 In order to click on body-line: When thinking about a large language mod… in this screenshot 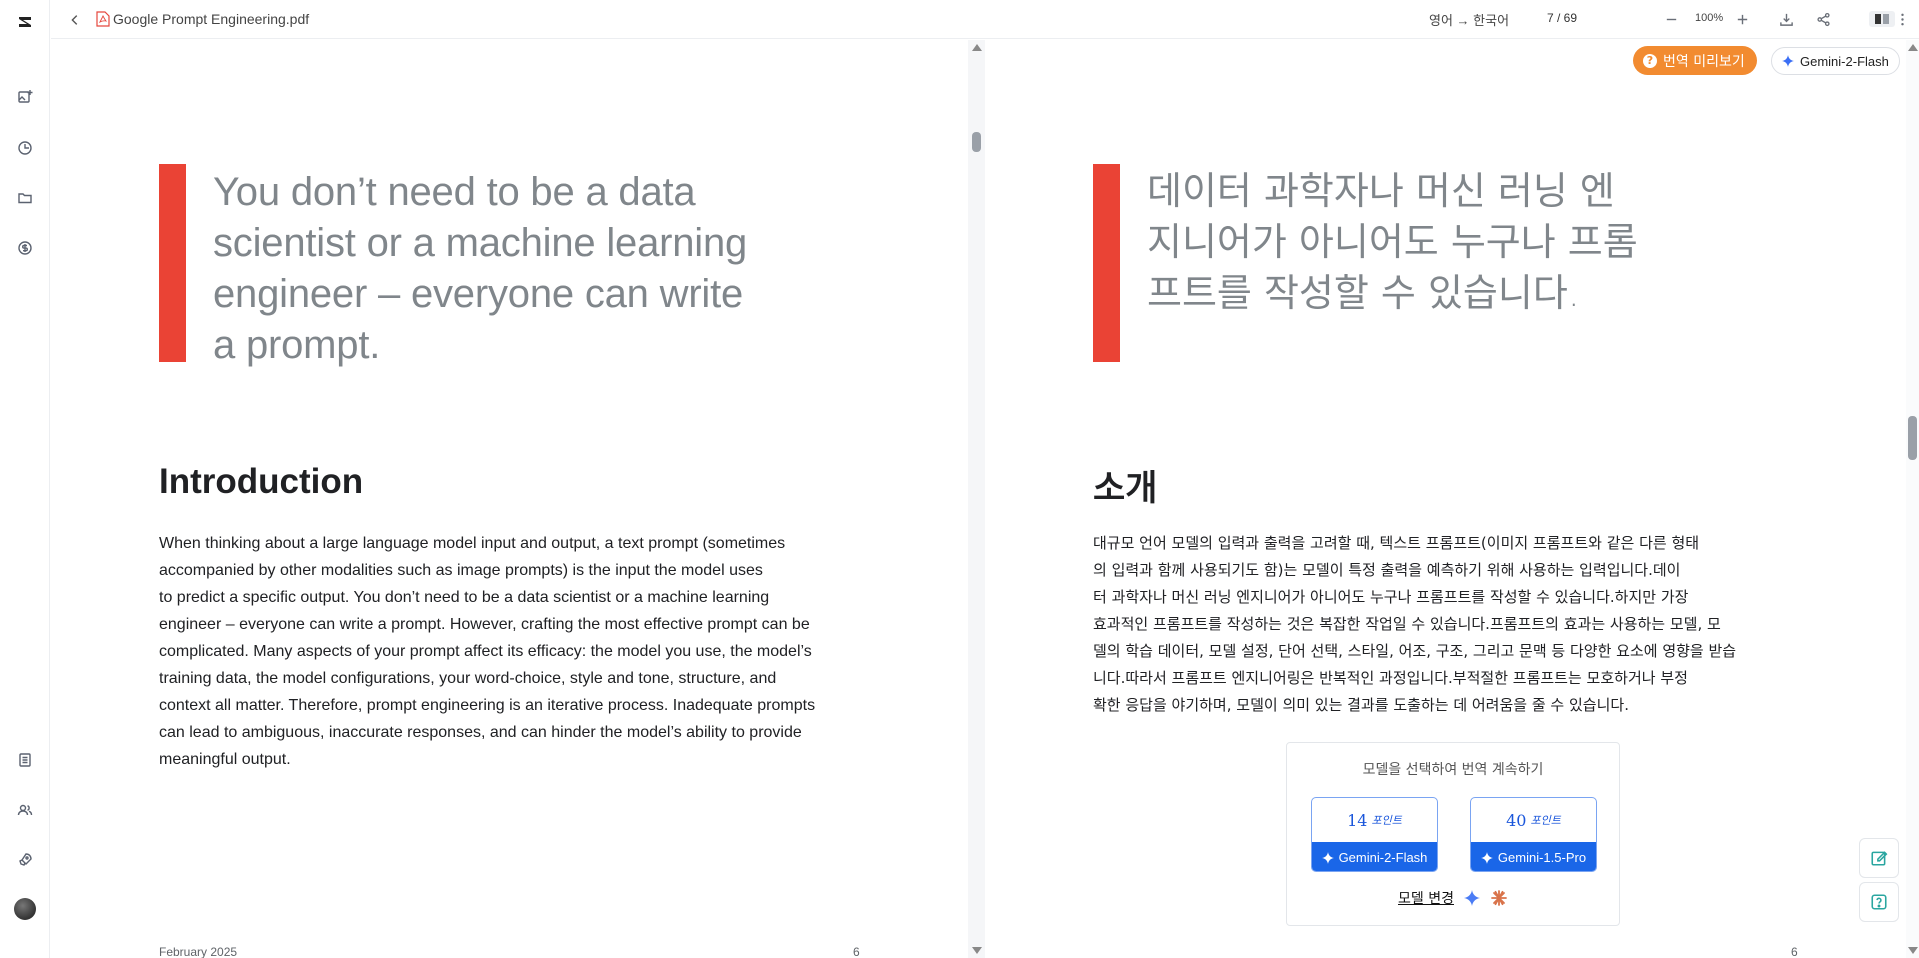, I will do `click(472, 543)`.